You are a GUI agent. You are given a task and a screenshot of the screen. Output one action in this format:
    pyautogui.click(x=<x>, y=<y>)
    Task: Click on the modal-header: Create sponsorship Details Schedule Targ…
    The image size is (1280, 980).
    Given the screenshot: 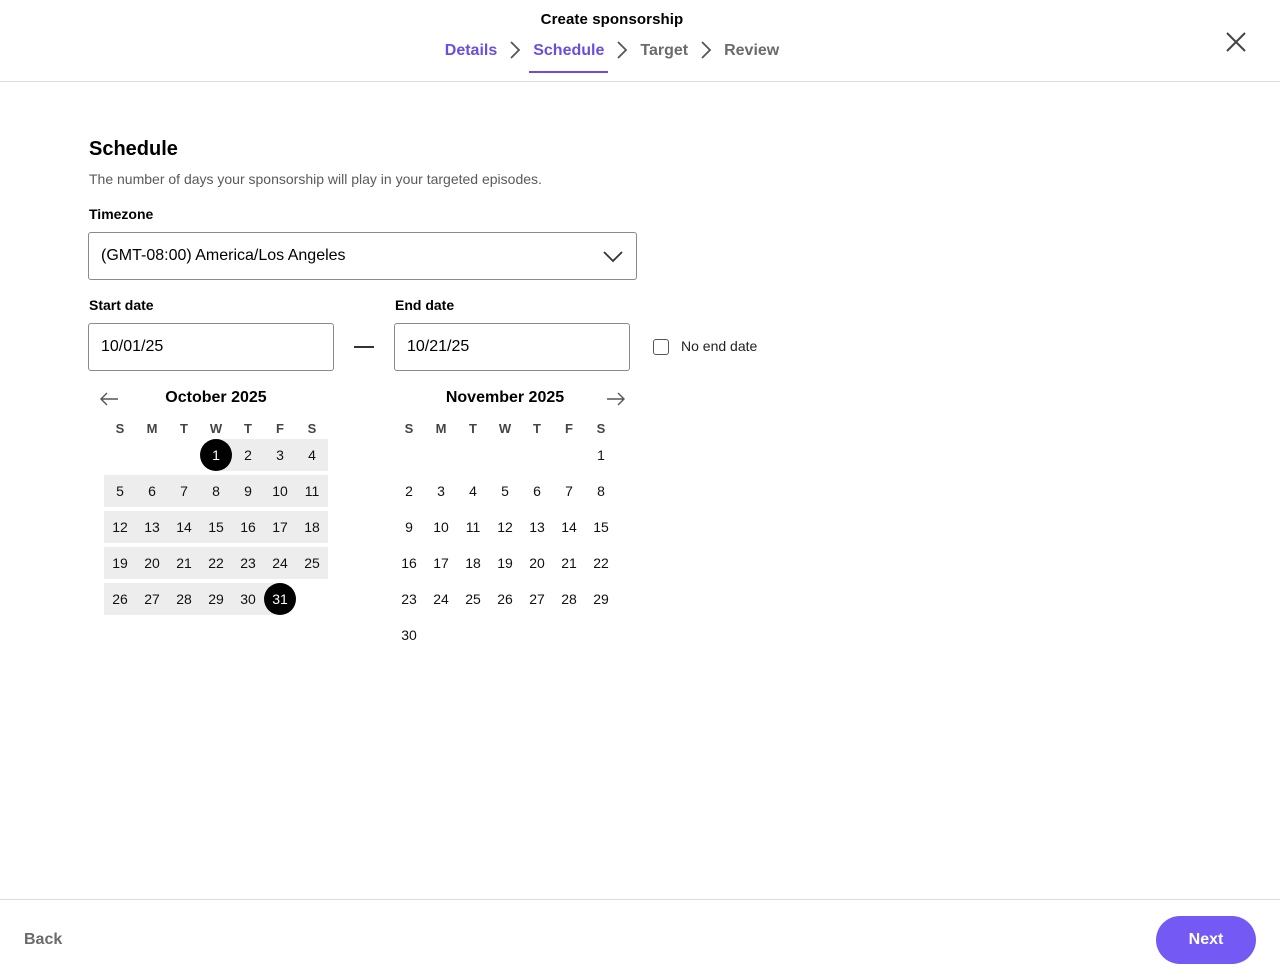 What is the action you would take?
    pyautogui.click(x=640, y=41)
    